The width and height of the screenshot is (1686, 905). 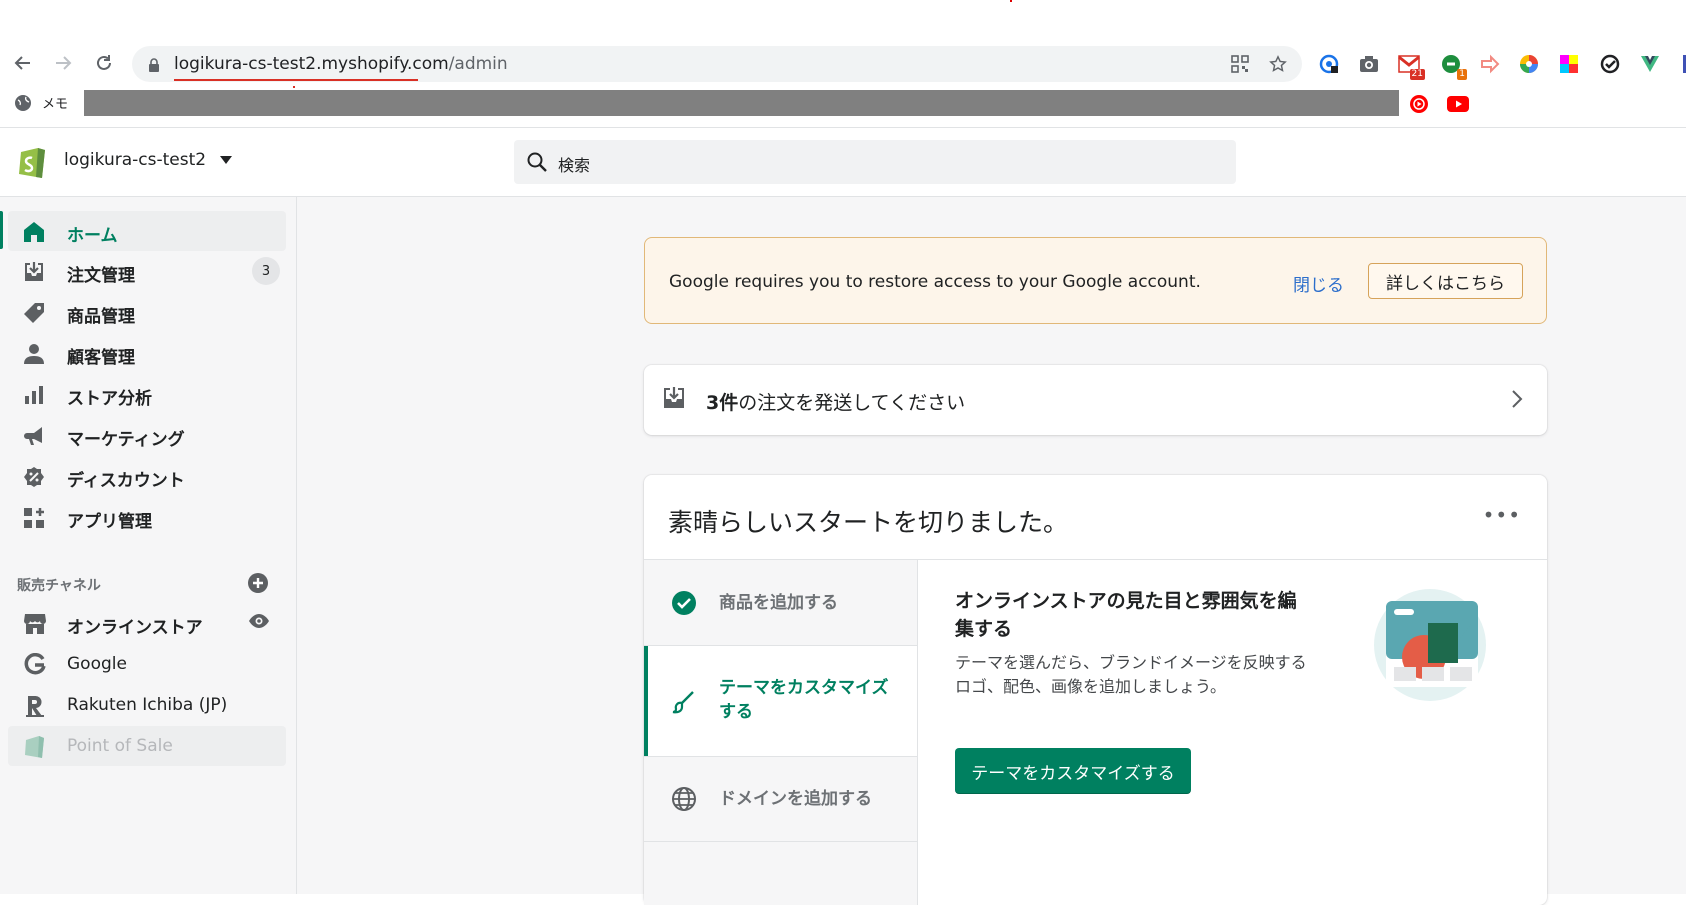 What do you see at coordinates (795, 799) in the screenshot?
I see `step-label: ドメインを追加する` at bounding box center [795, 799].